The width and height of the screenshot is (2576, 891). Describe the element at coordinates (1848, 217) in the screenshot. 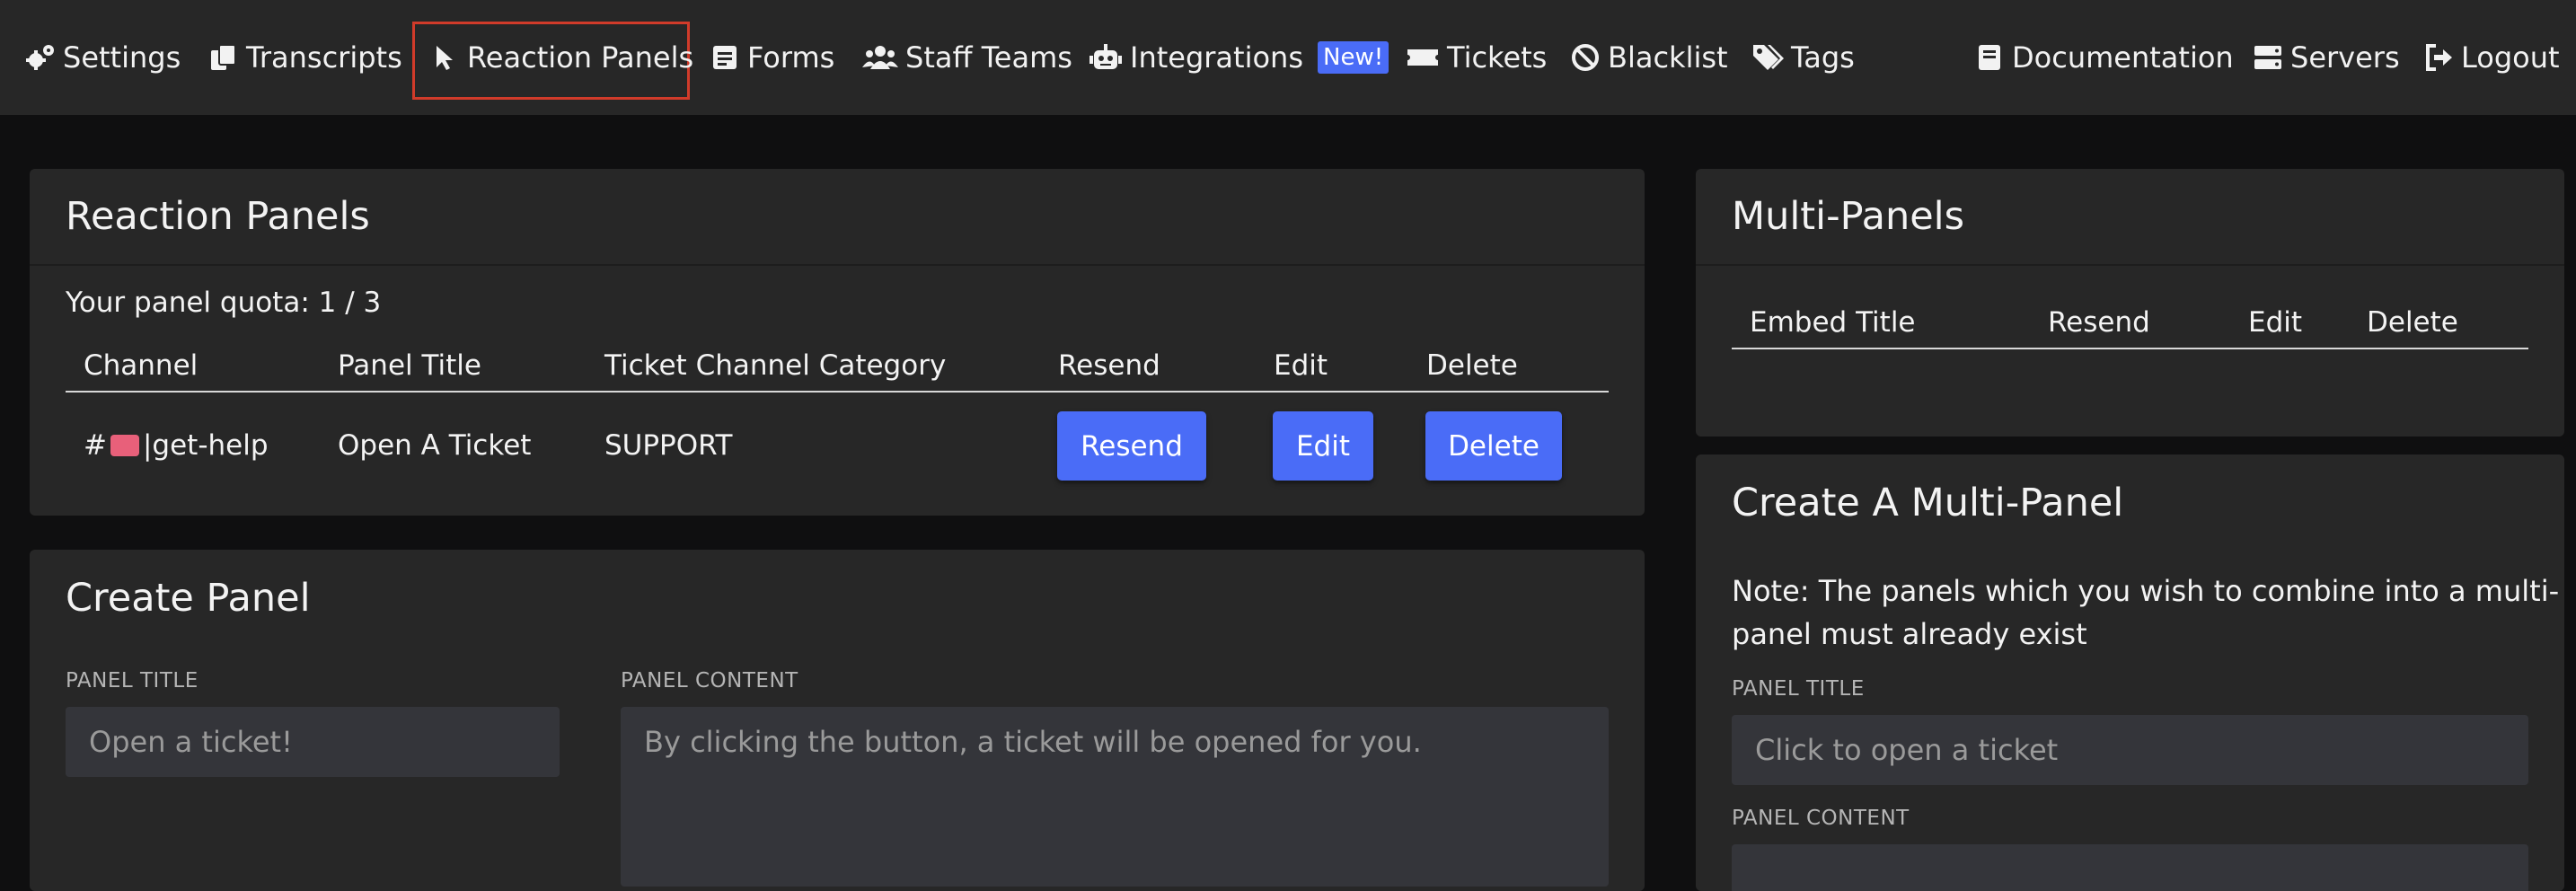

I see `multi-panels-title: Multi-Panels` at that location.